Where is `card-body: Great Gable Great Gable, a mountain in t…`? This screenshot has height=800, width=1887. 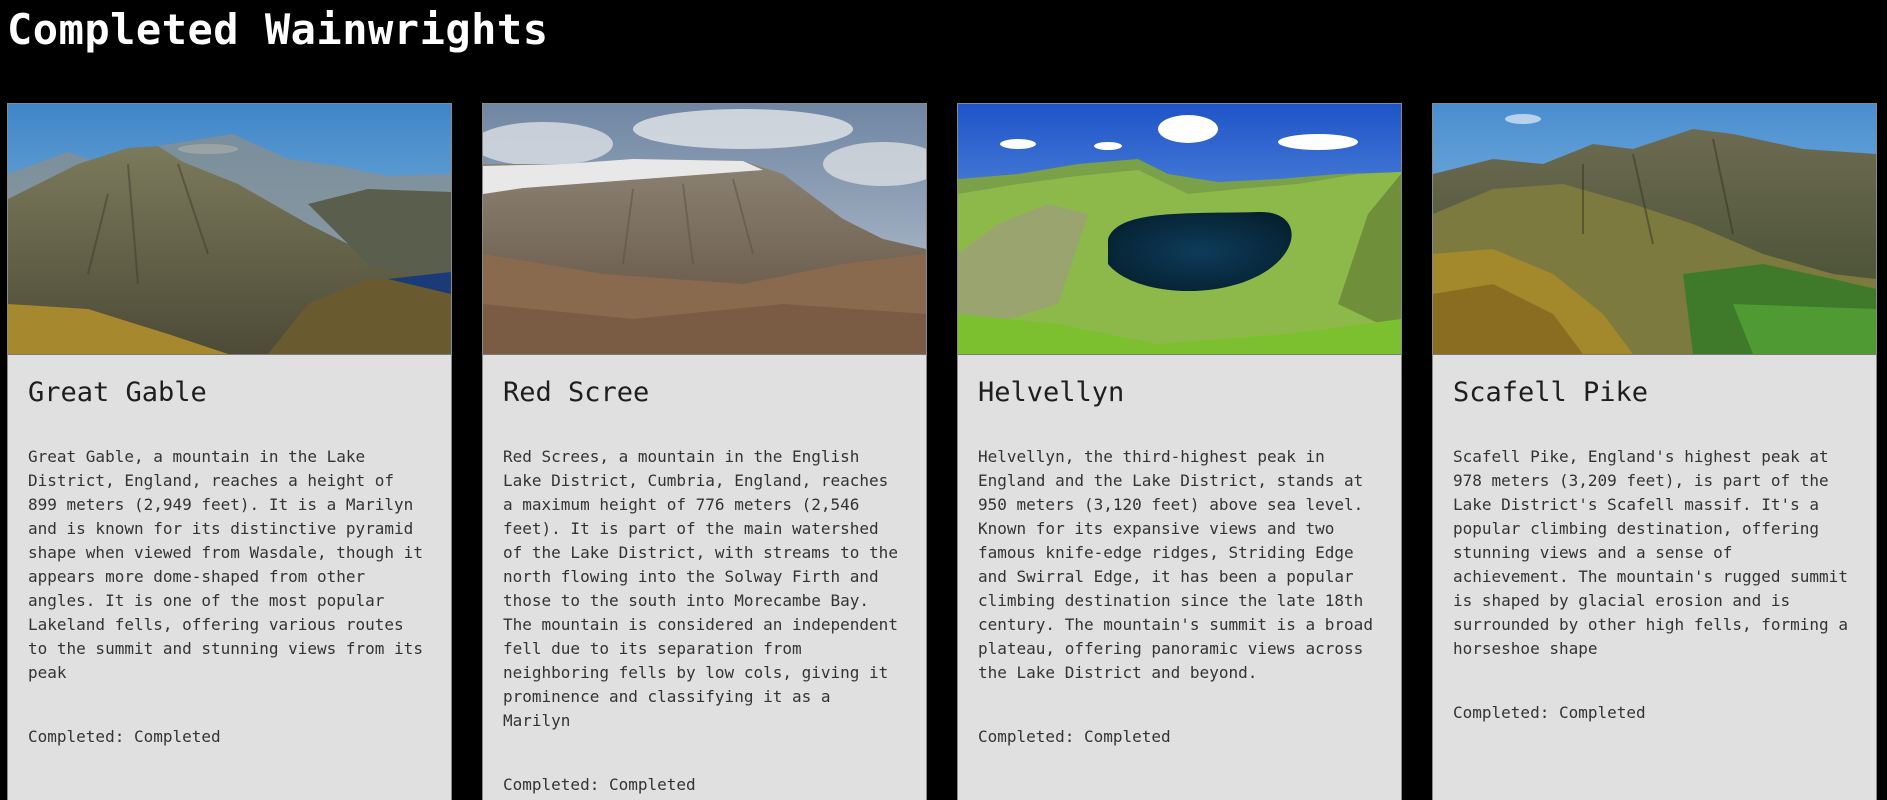 card-body: Great Gable Great Gable, a mountain in t… is located at coordinates (229, 552).